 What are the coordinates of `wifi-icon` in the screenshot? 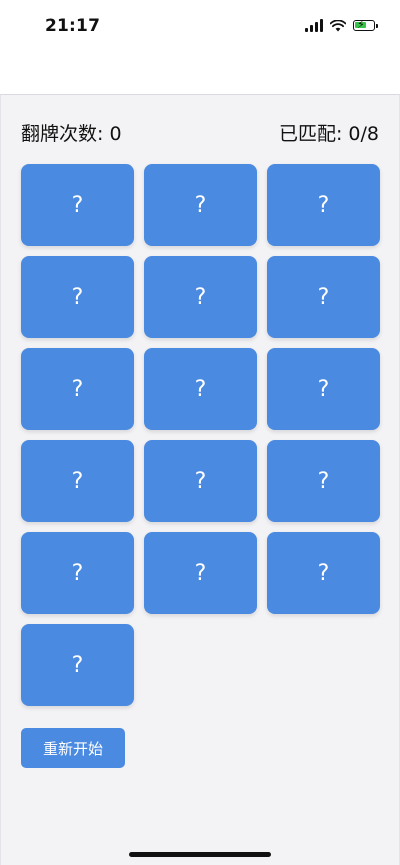 It's located at (338, 25).